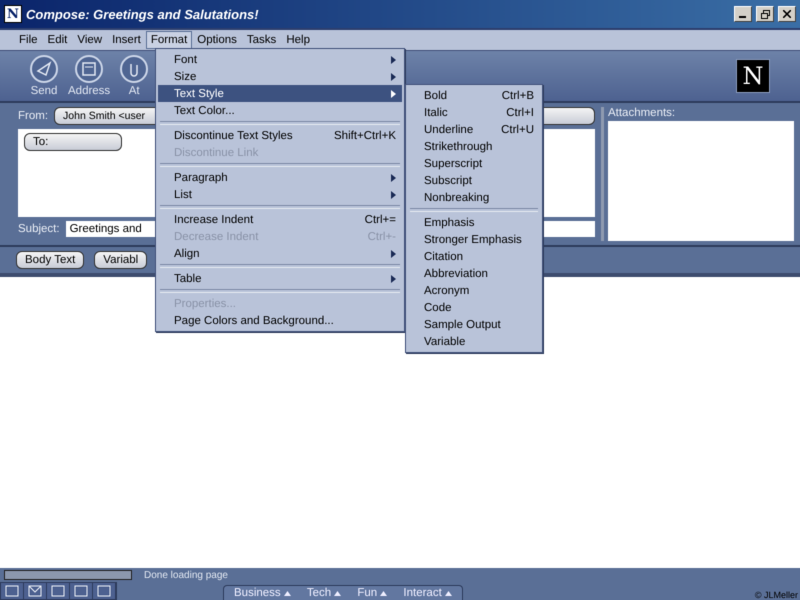 This screenshot has width=800, height=600. Describe the element at coordinates (474, 129) in the screenshot. I see `menu-item: Underline Ctrl+U` at that location.